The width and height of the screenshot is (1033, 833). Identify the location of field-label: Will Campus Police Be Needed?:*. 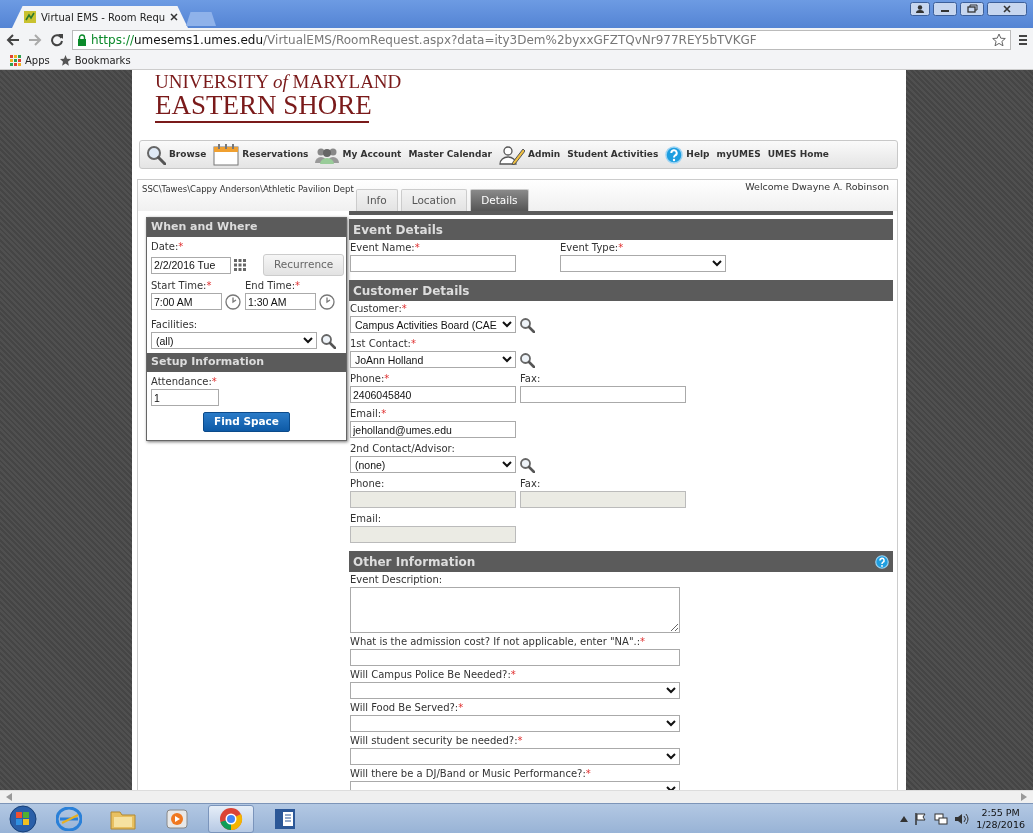
(433, 675).